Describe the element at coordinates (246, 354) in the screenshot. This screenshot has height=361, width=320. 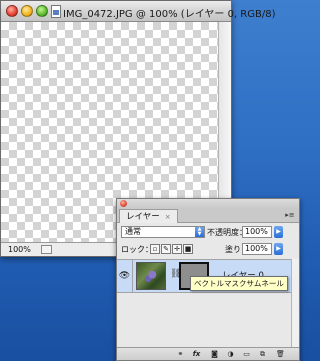
I see `new-group-folder-icon: ▭` at that location.